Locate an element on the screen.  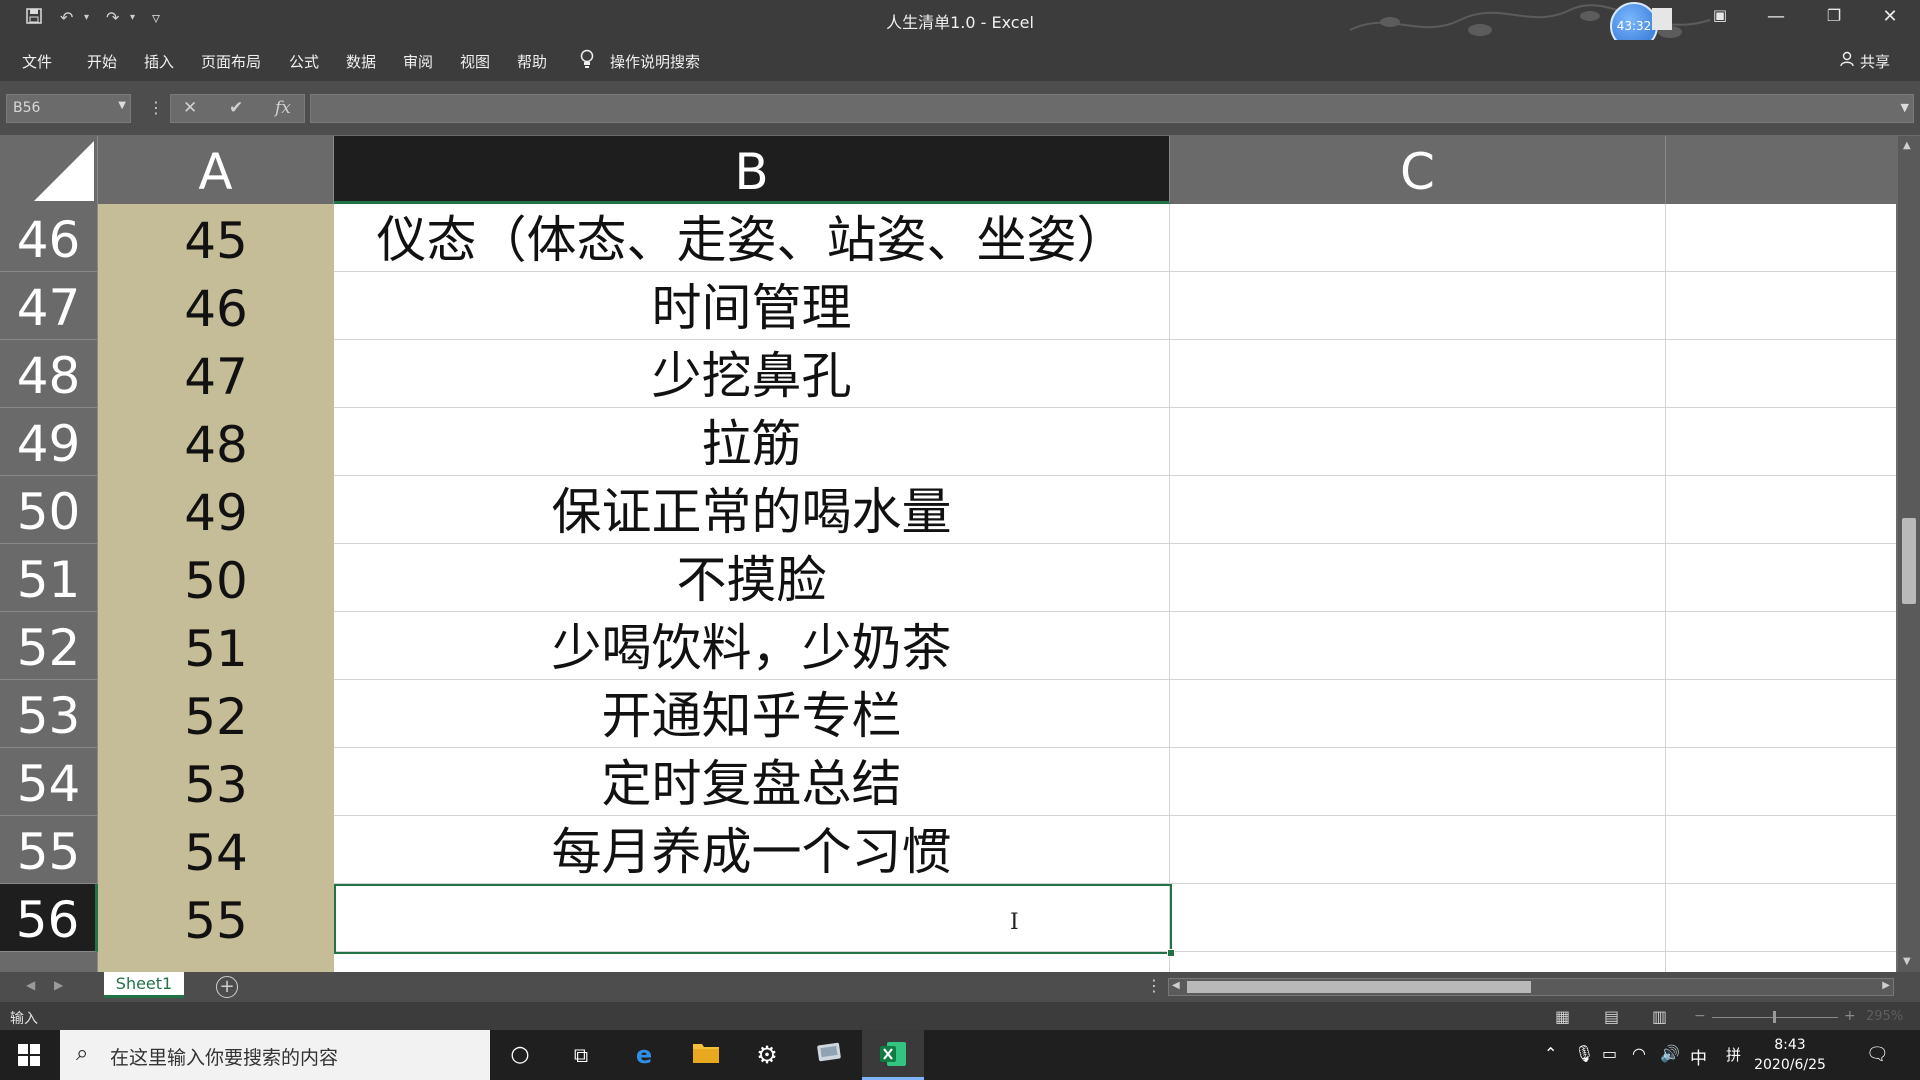
system-clock: 8:43 2020/6/25 is located at coordinates (1790, 1055).